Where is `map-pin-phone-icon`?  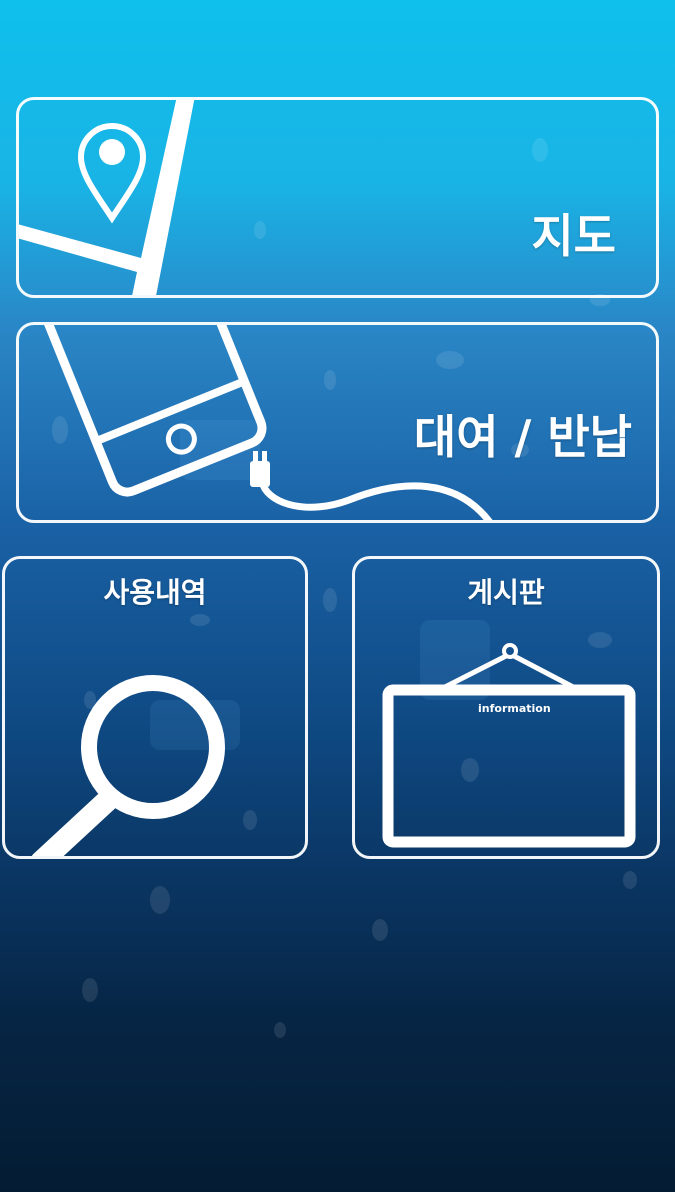 map-pin-phone-icon is located at coordinates (107, 197).